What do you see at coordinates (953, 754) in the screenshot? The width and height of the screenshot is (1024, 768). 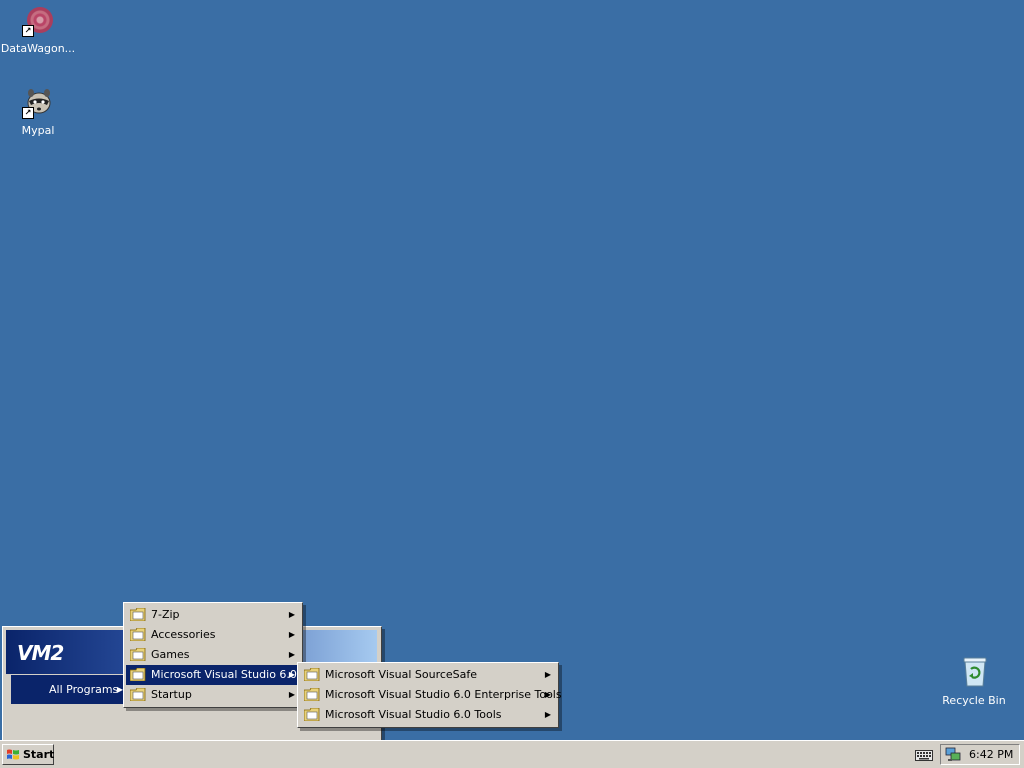 I see `network-icon` at bounding box center [953, 754].